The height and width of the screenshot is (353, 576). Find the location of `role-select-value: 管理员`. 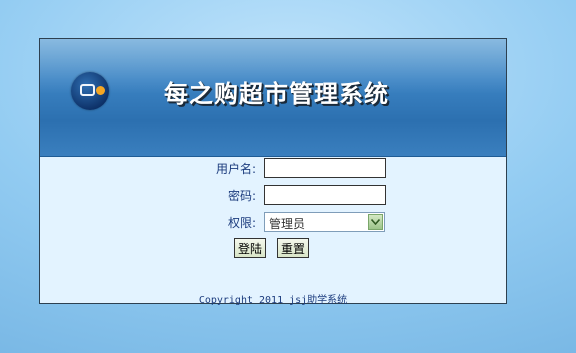

role-select-value: 管理员 is located at coordinates (287, 224).